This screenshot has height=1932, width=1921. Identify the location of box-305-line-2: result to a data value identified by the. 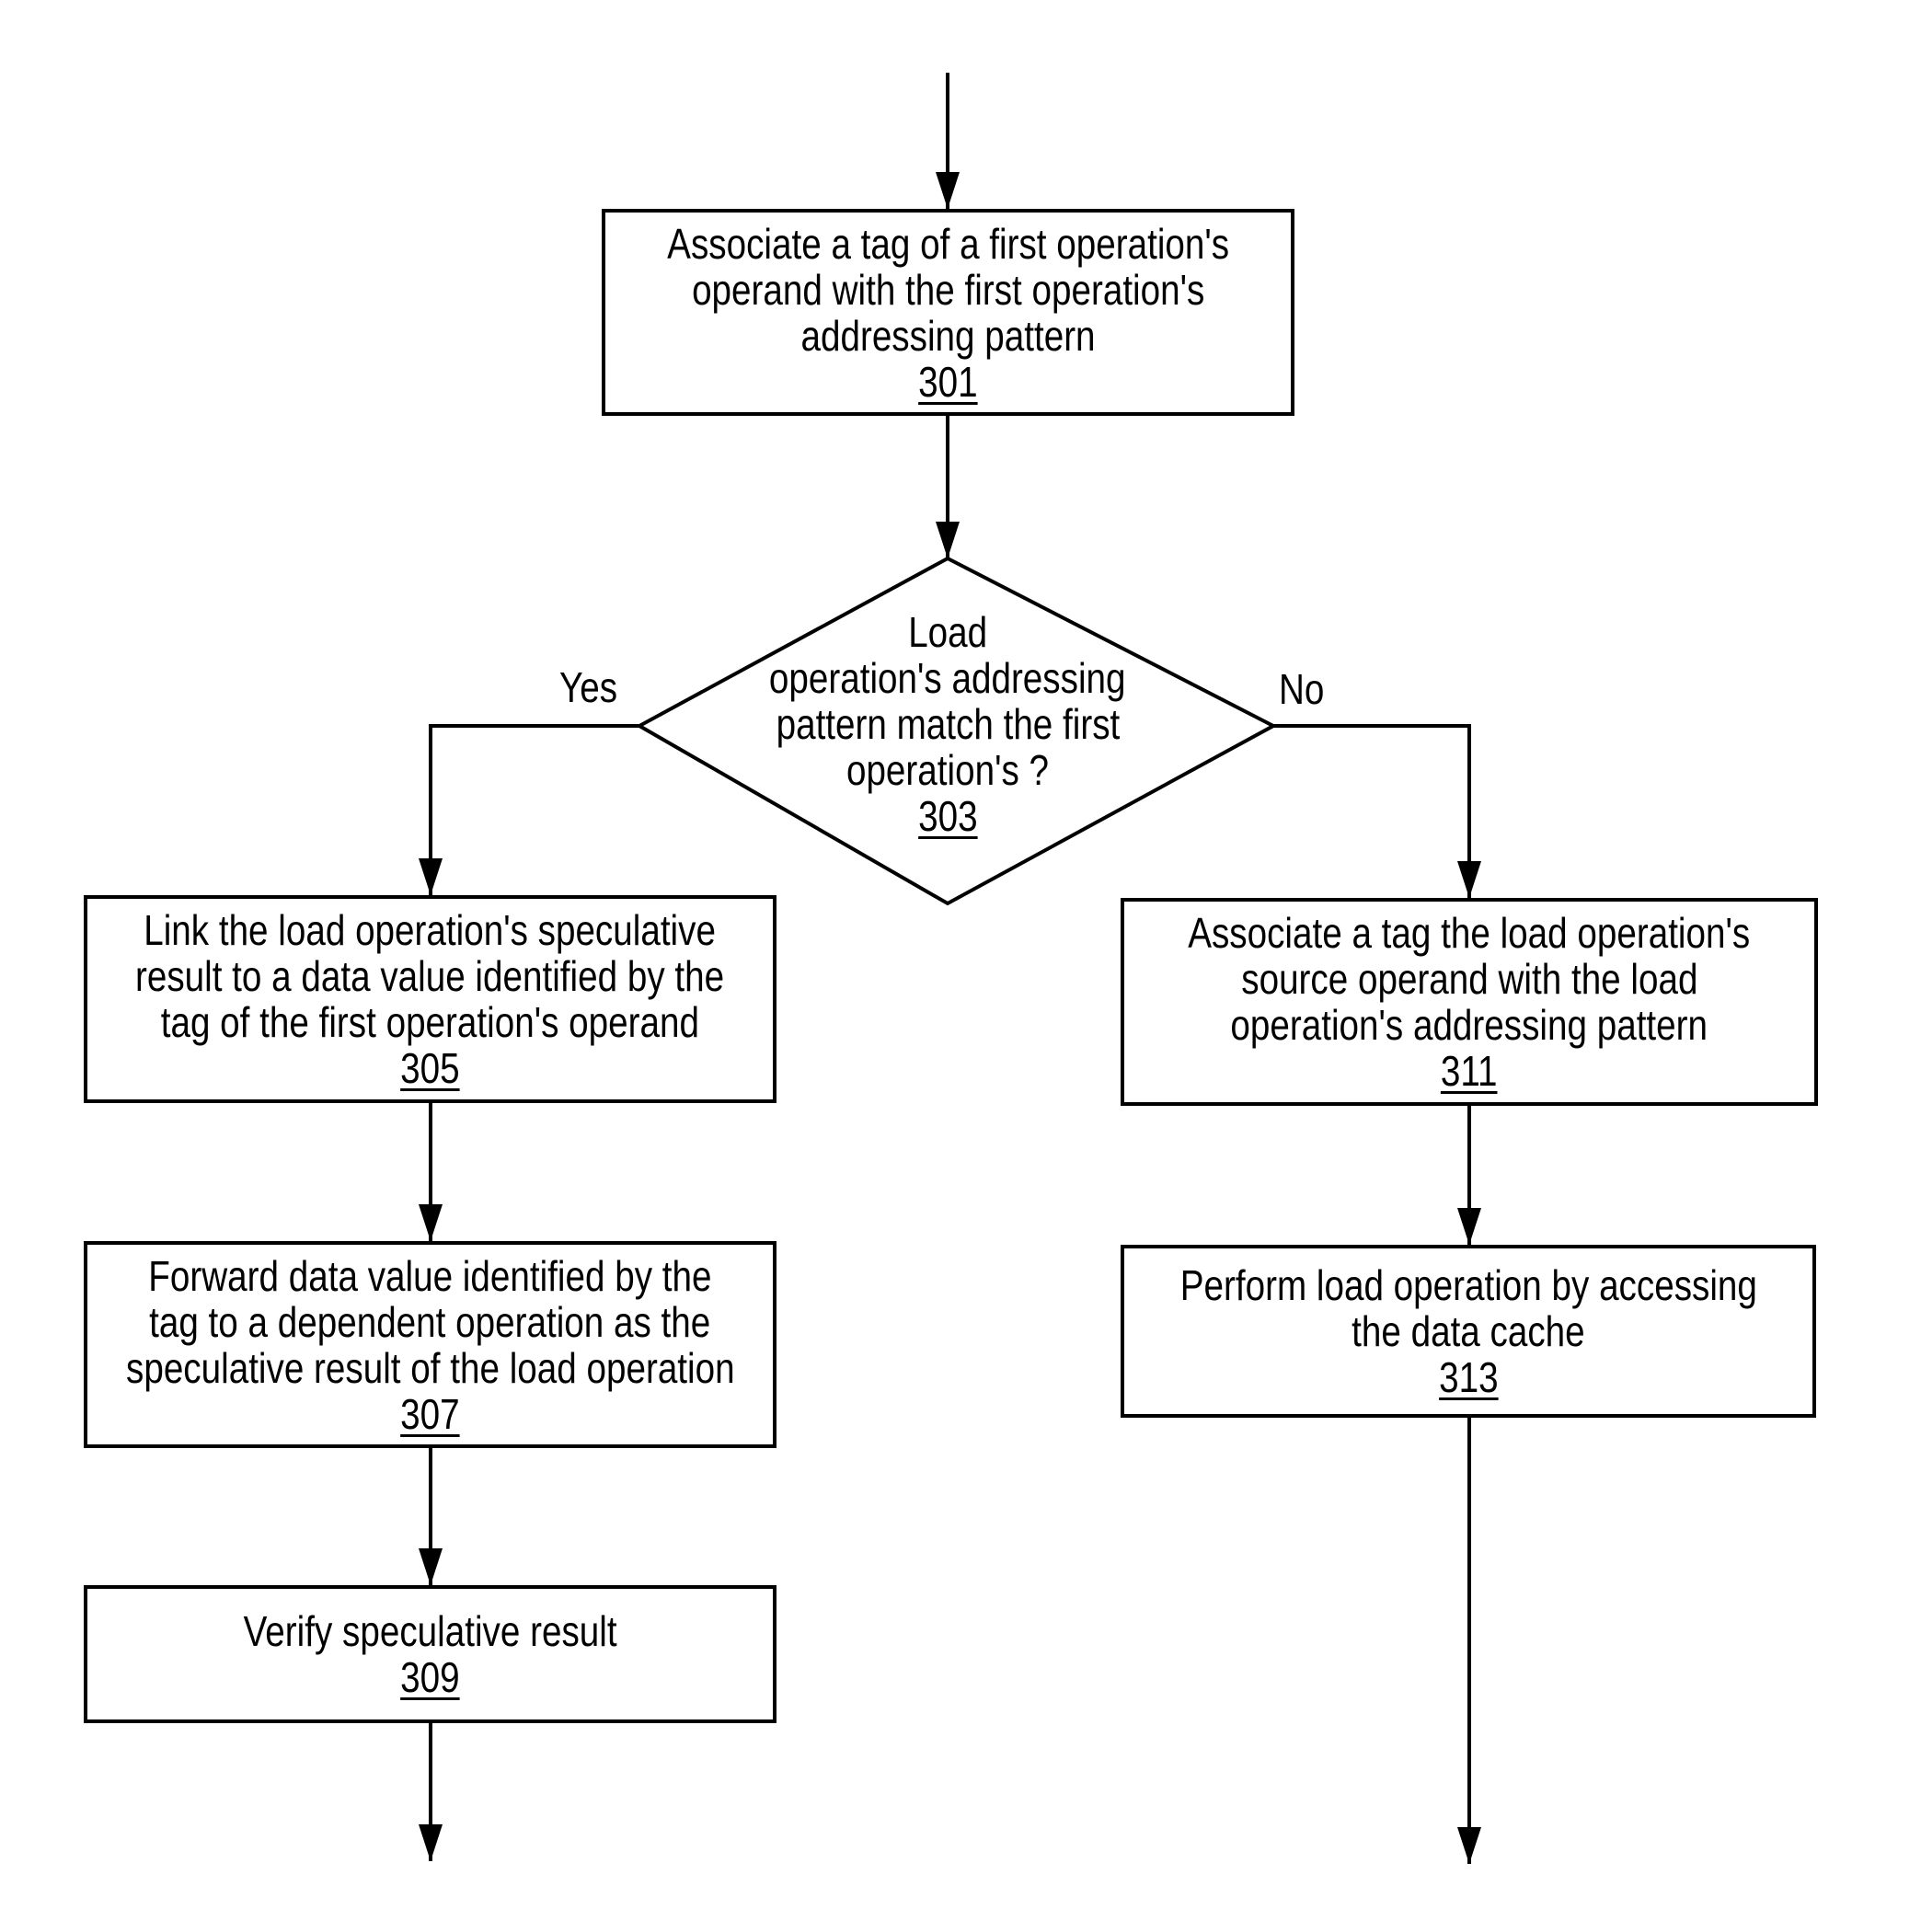
(430, 976).